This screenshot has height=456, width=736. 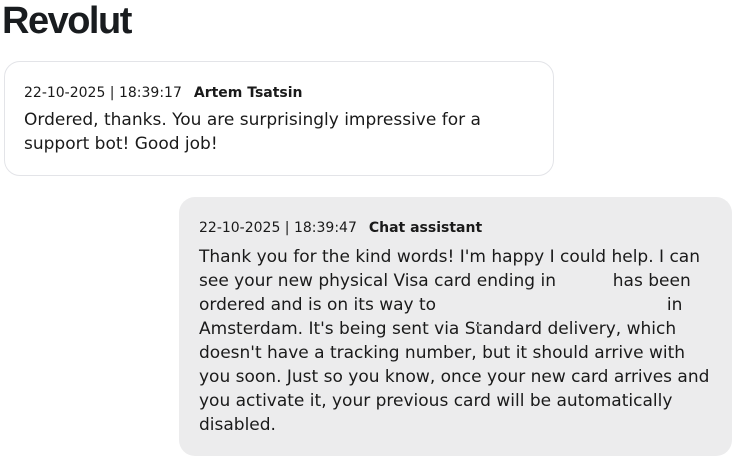 What do you see at coordinates (67, 21) in the screenshot?
I see `revolut-logo: Revolut` at bounding box center [67, 21].